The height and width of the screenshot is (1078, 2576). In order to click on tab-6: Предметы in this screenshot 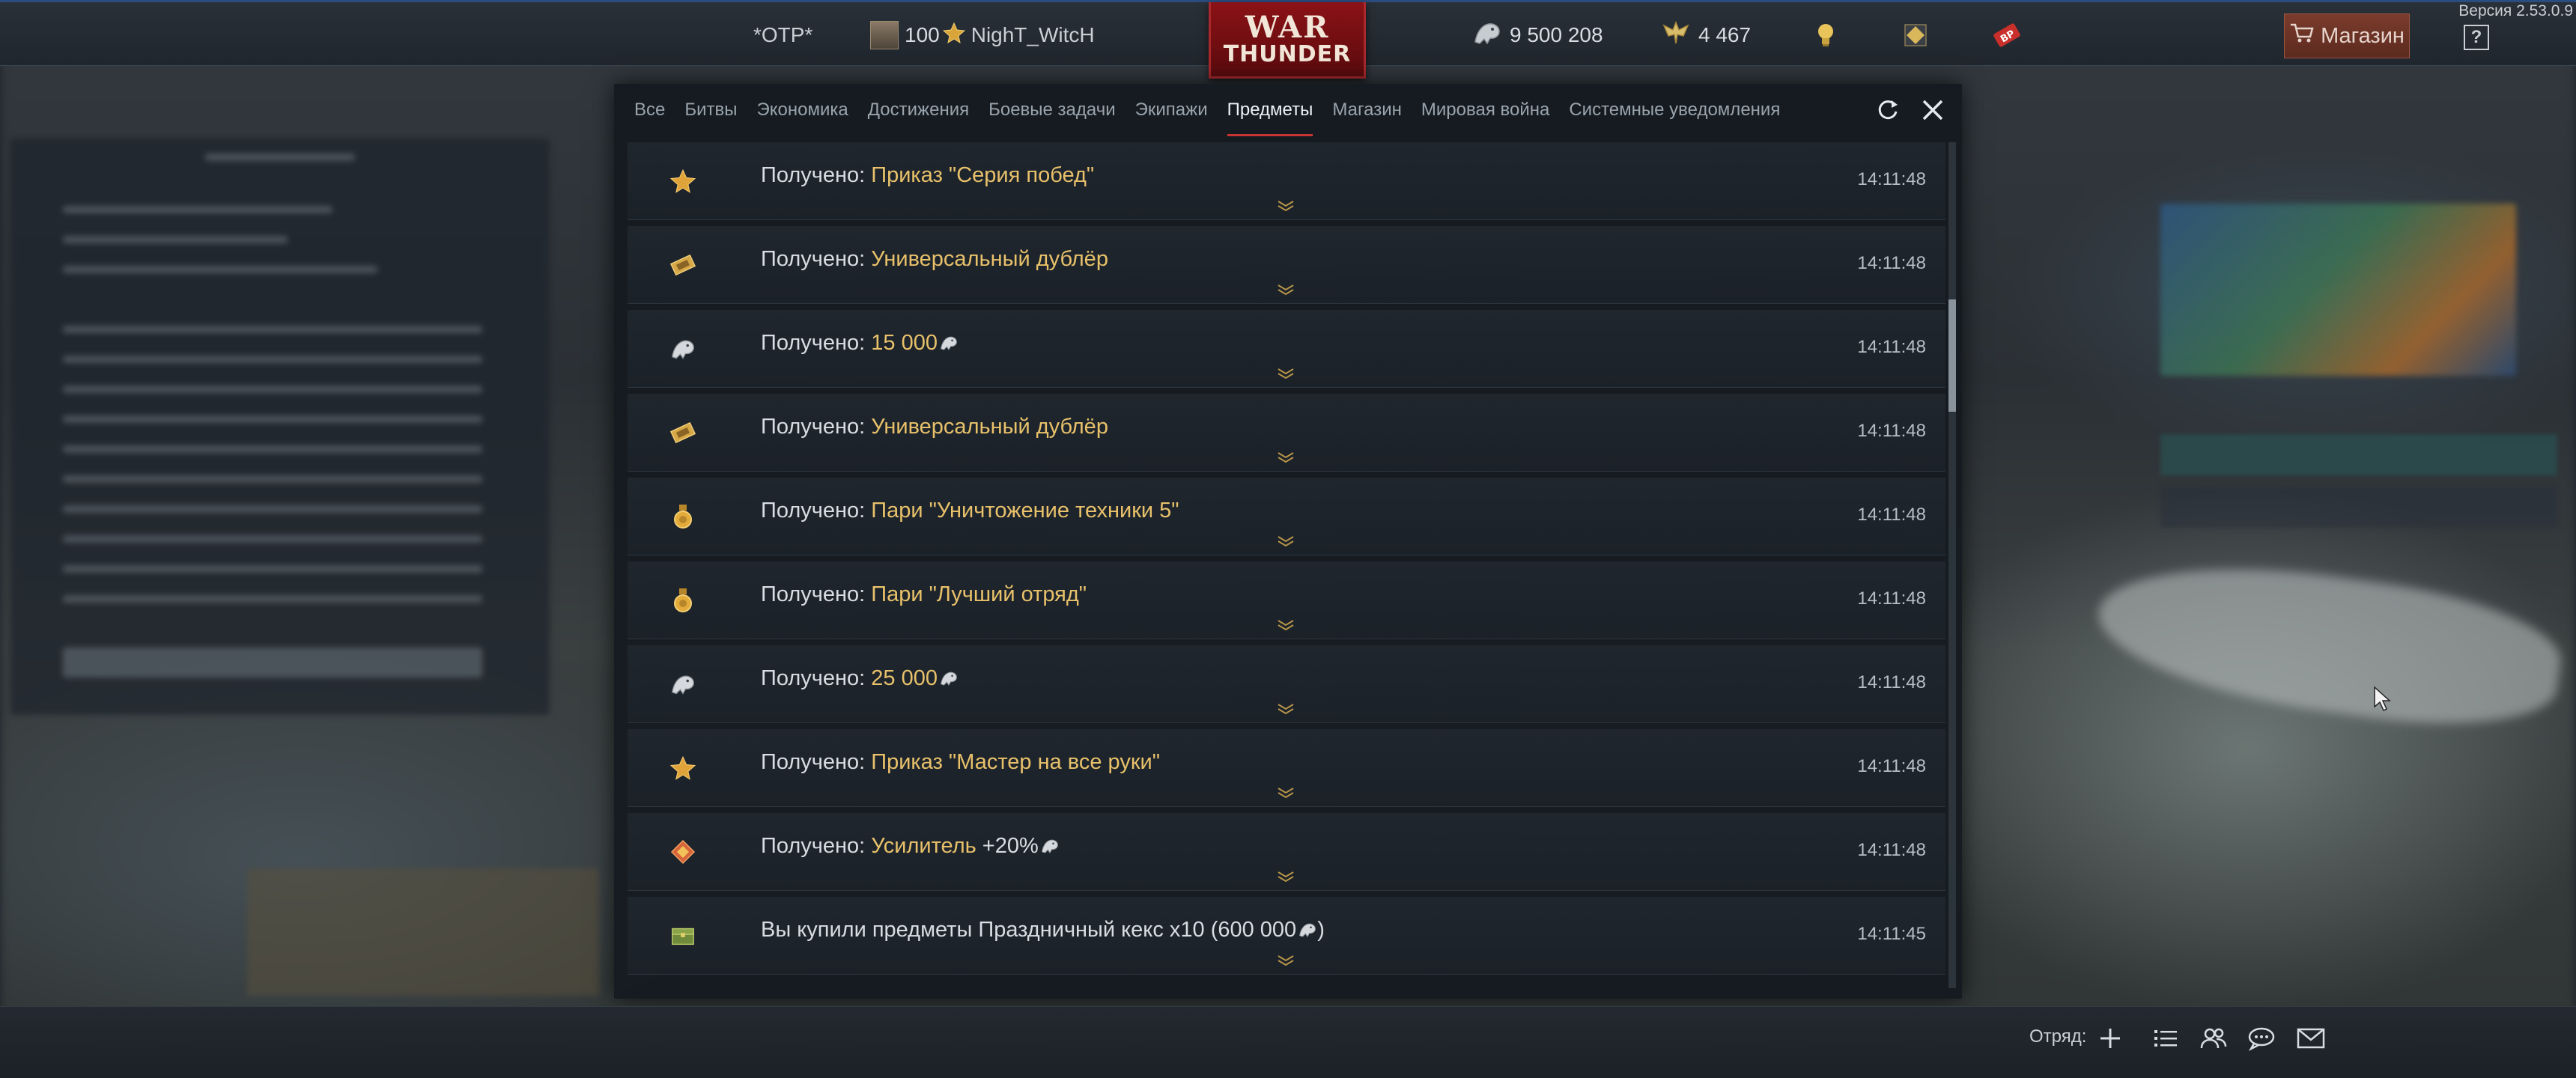, I will do `click(1270, 110)`.